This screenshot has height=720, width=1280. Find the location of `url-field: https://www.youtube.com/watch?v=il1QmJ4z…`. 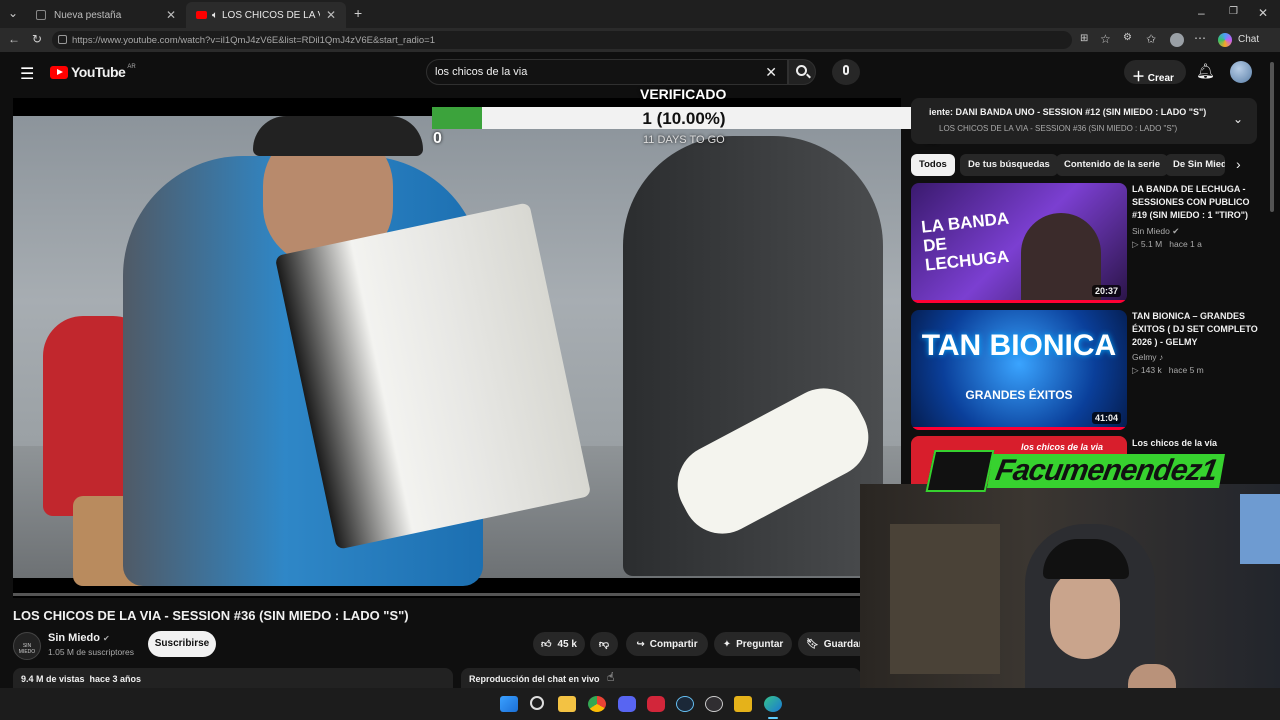

url-field: https://www.youtube.com/watch?v=il1QmJ4z… is located at coordinates (562, 40).